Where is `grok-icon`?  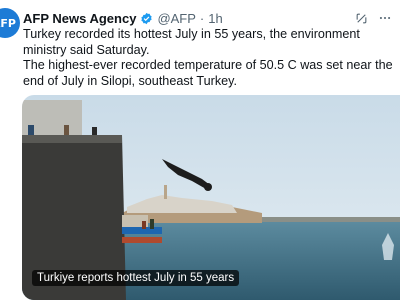 grok-icon is located at coordinates (361, 18).